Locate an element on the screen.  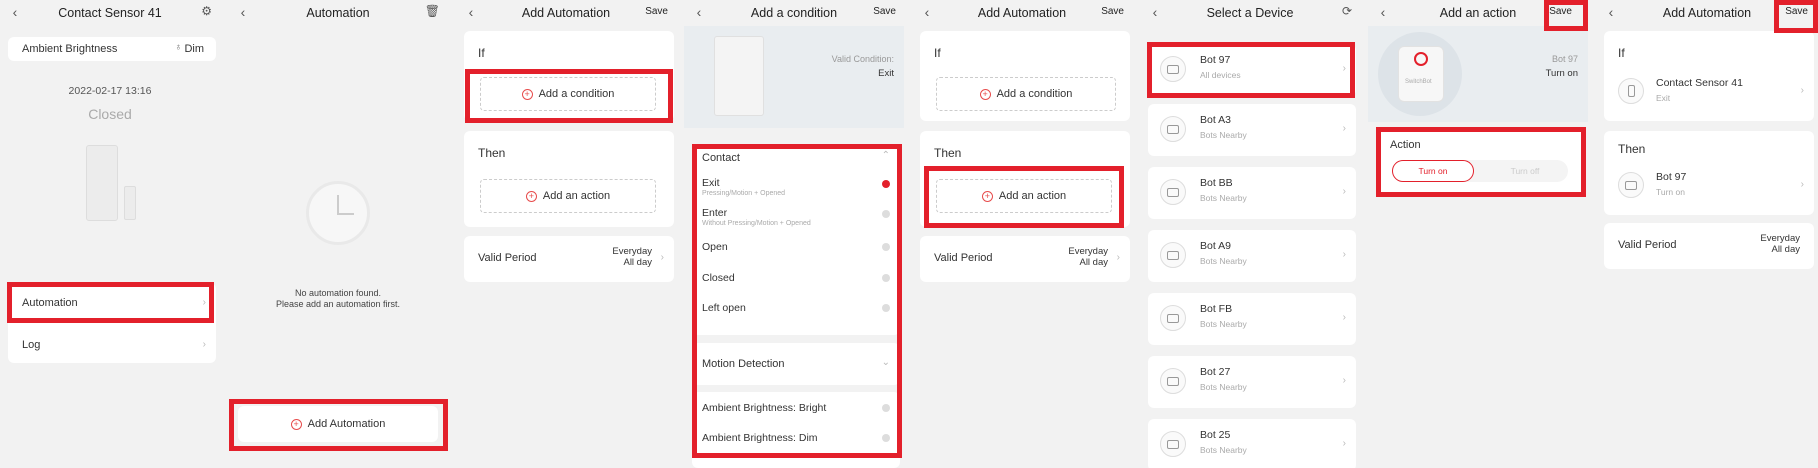
add-action-button: + Add an action is located at coordinates (568, 196).